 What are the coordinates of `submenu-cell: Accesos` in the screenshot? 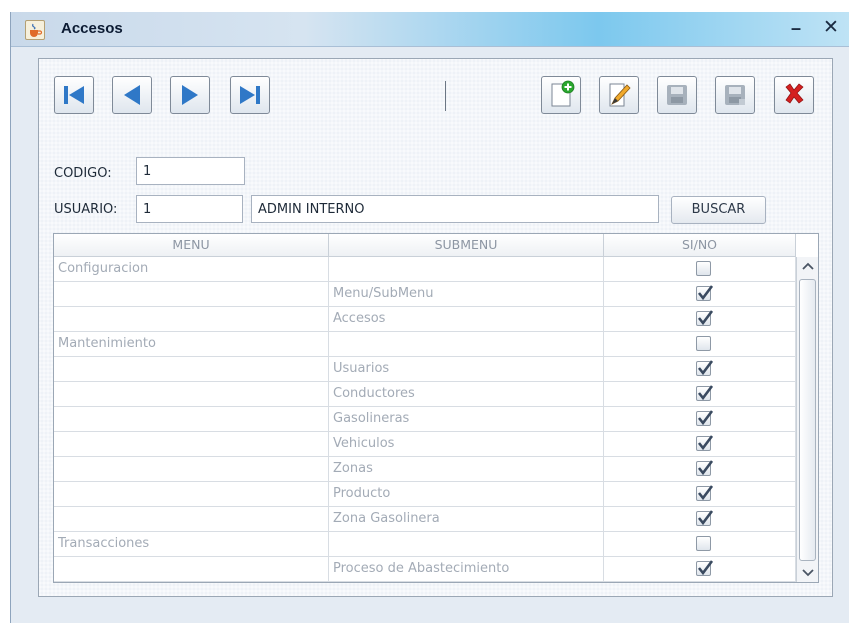 It's located at (466, 319).